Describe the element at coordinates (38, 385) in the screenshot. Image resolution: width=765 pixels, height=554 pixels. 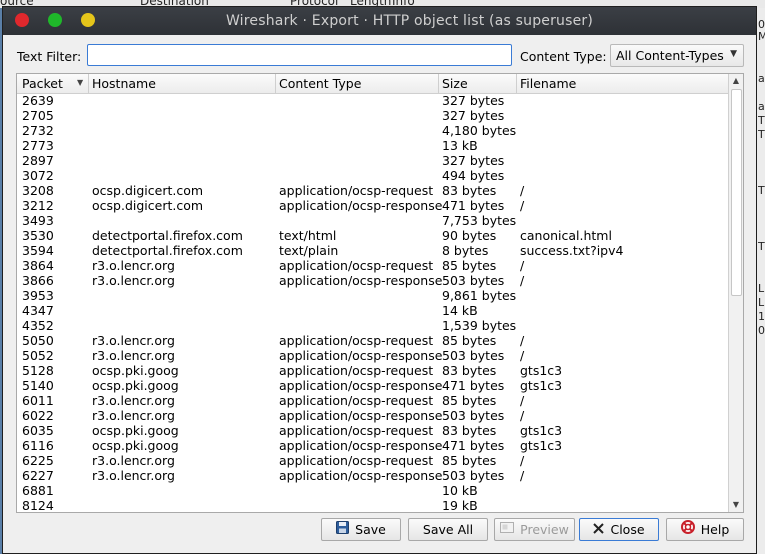
I see `cell-packet: 5140` at that location.